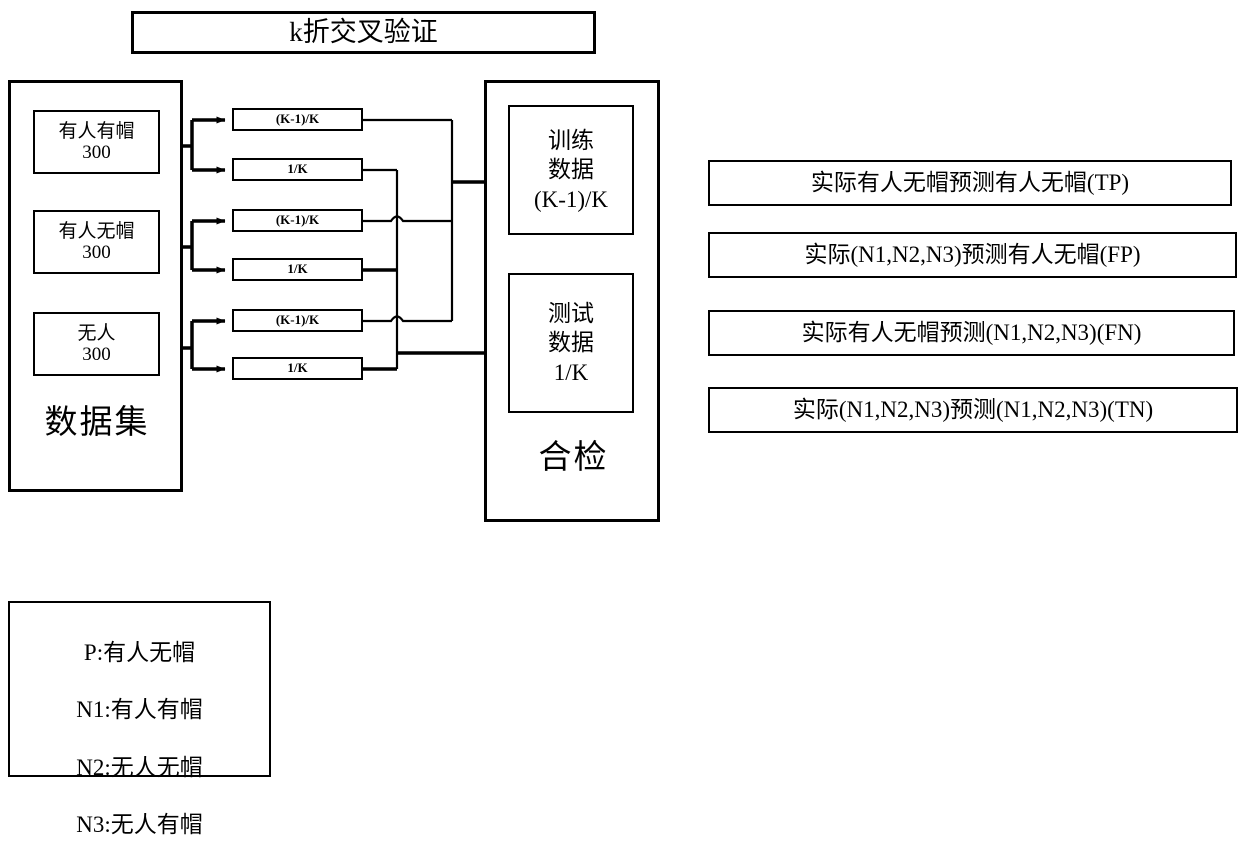 This screenshot has height=863, width=1240. Describe the element at coordinates (95, 286) in the screenshot. I see `dataset-container: 有人有帽 300 有人无帽 300 无人 300 数据集` at that location.